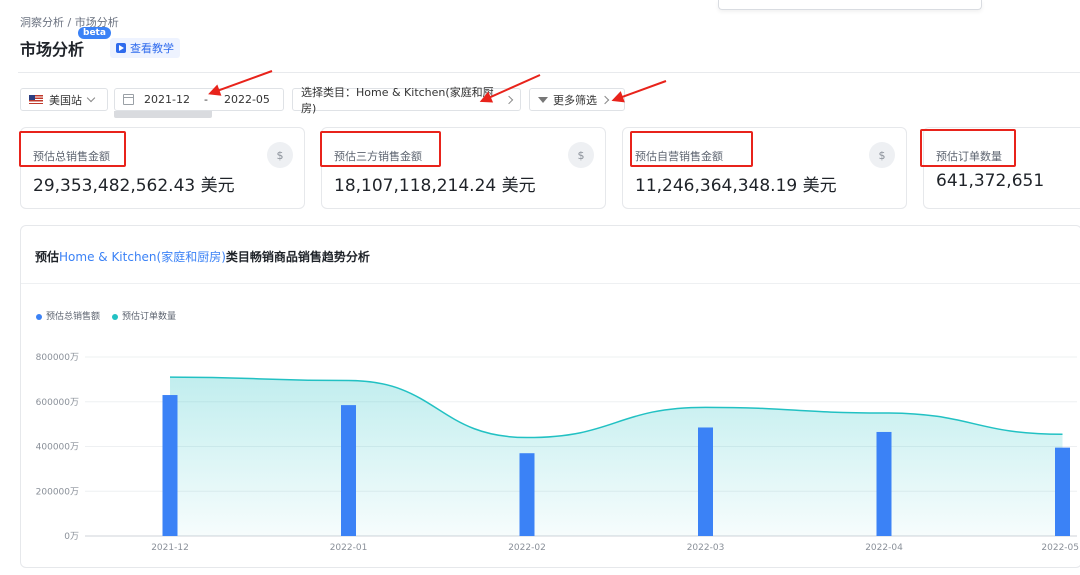 The height and width of the screenshot is (575, 1080). What do you see at coordinates (57, 448) in the screenshot?
I see `y-tick-label: 400000万` at bounding box center [57, 448].